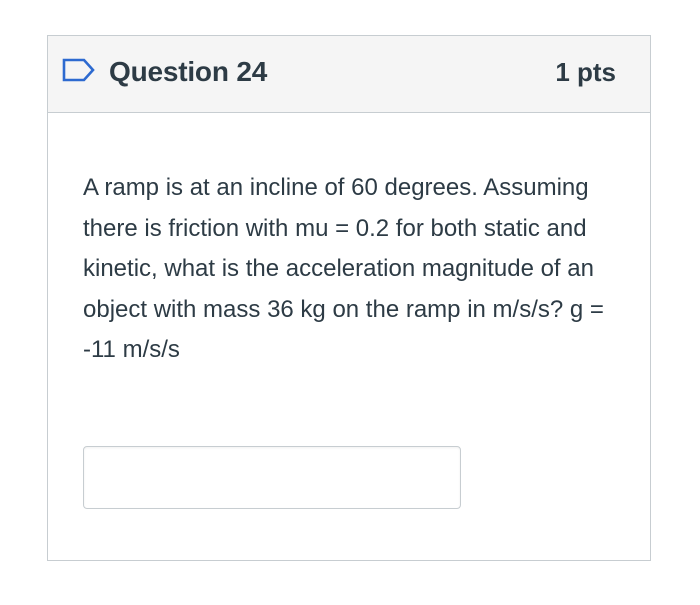  I want to click on question-title: Question 24, so click(188, 71).